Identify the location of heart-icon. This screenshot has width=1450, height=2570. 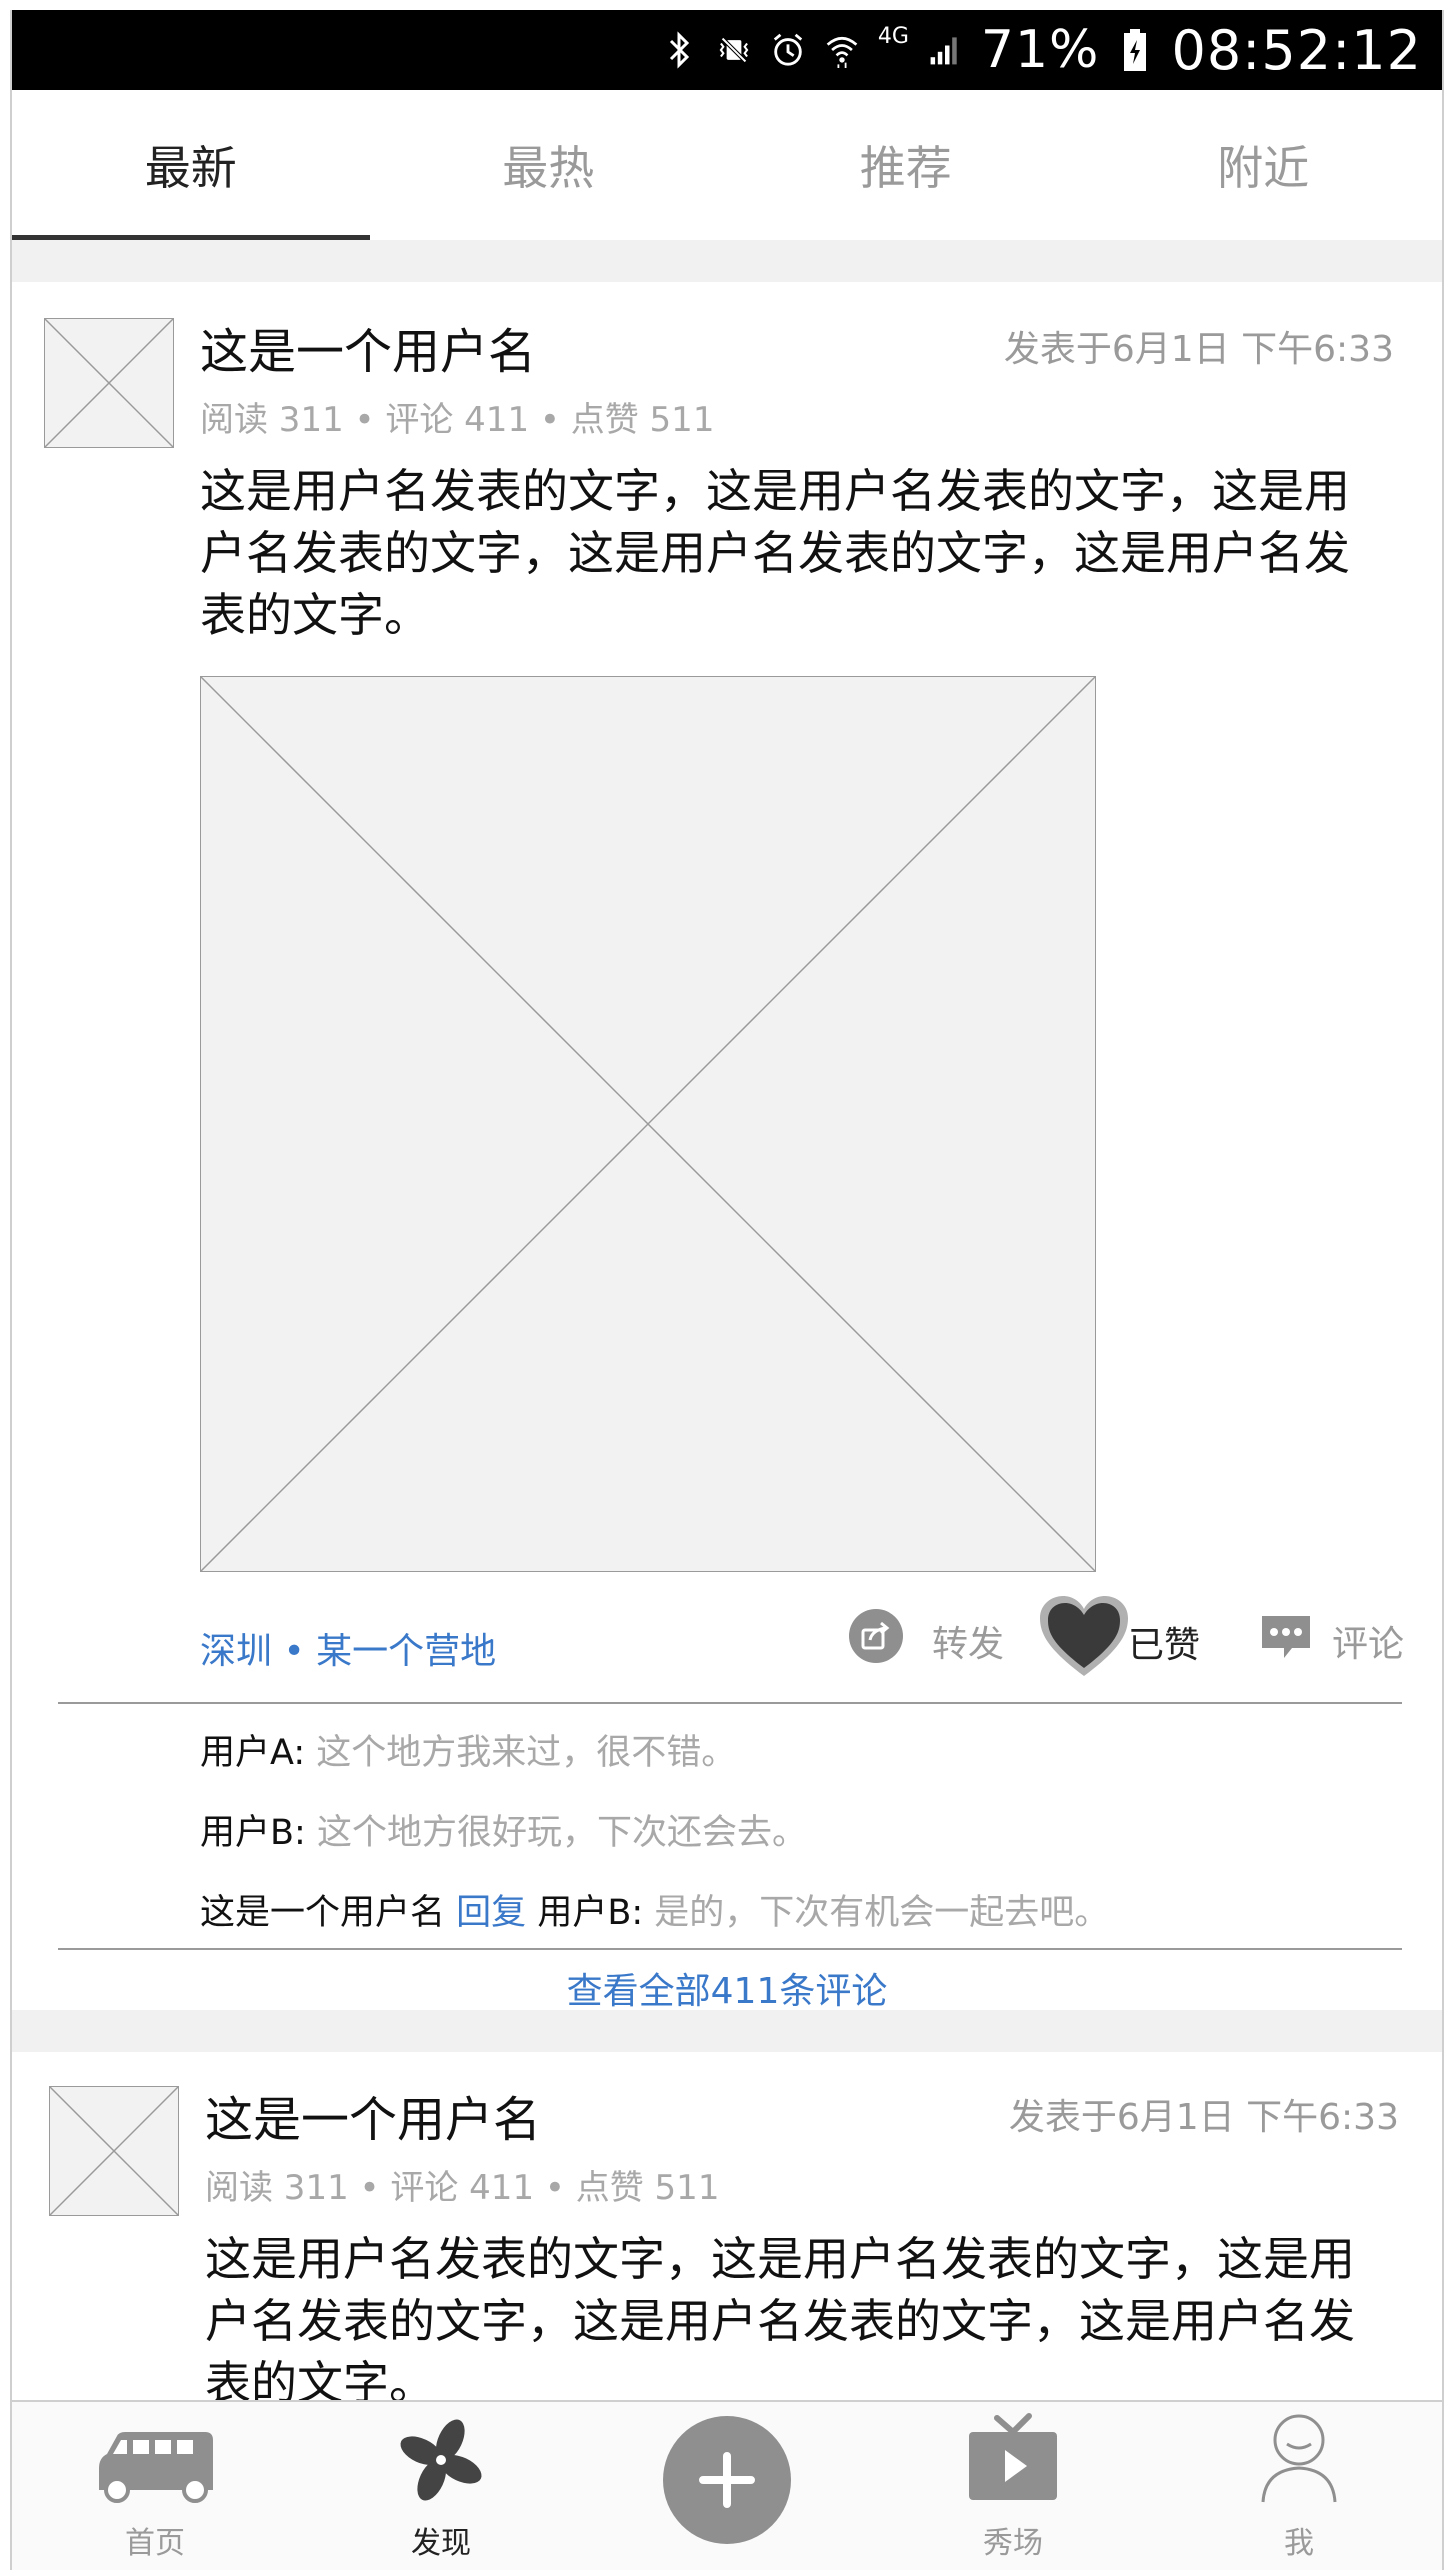
(1084, 1641).